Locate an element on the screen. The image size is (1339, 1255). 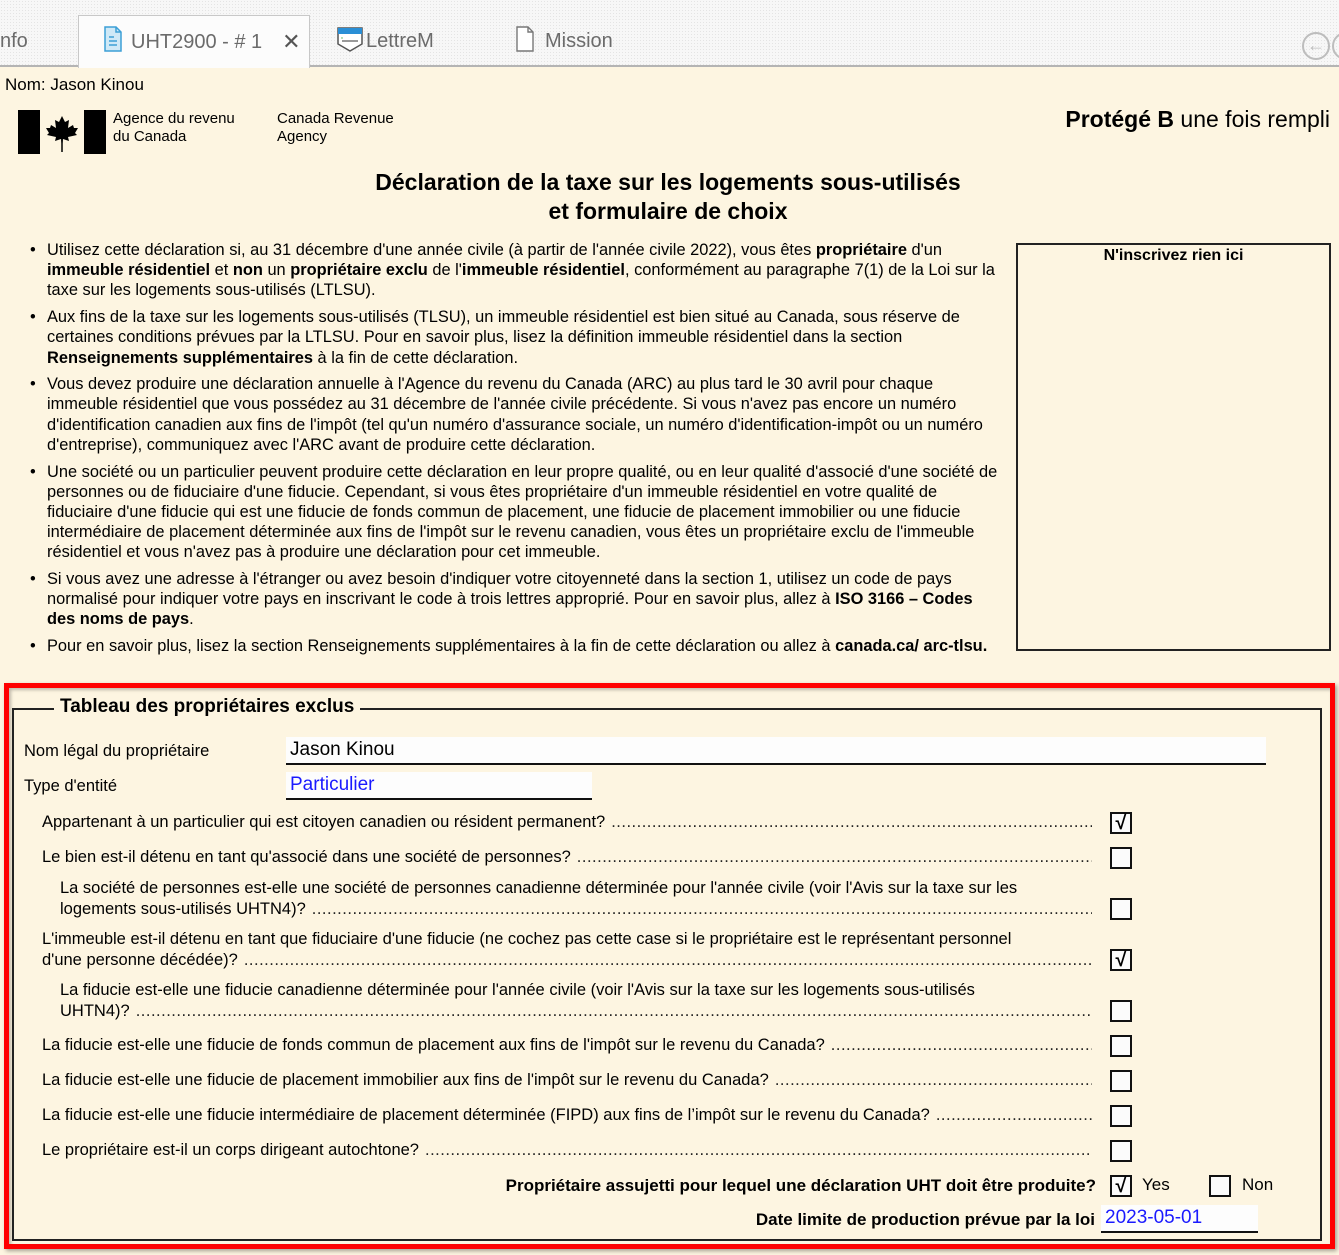
protection-label: Protégé B une fois rempli is located at coordinates (1197, 119).